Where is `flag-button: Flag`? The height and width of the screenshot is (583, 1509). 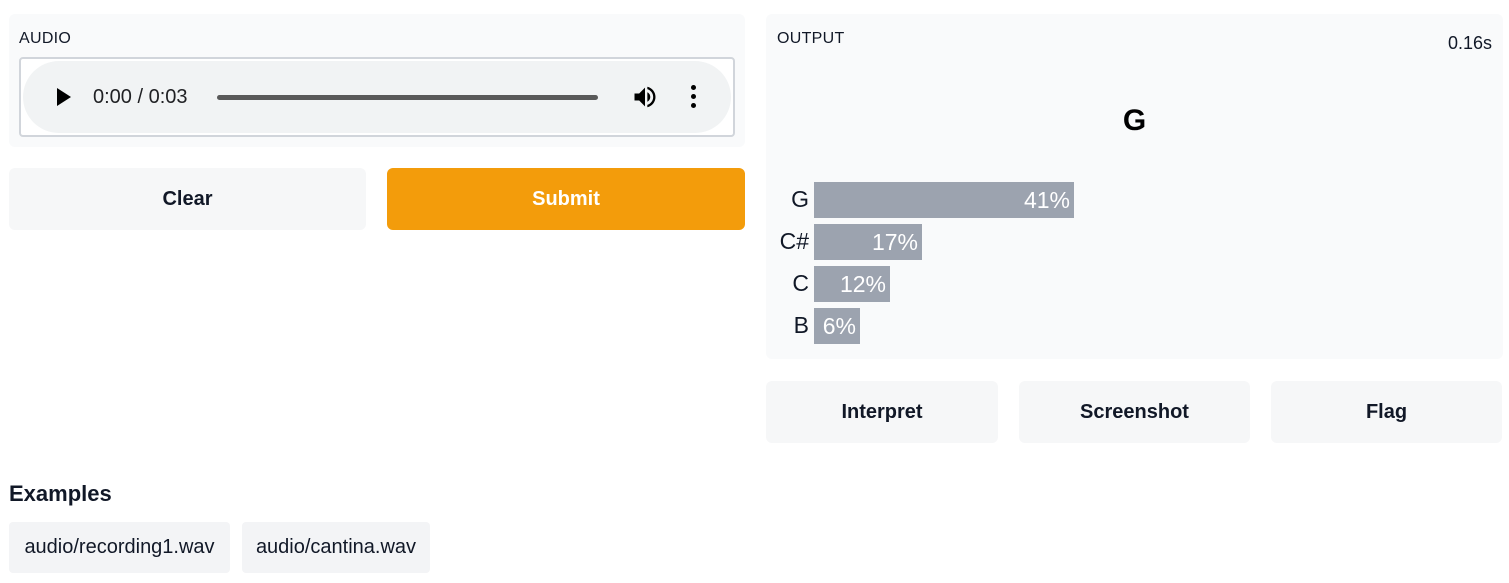 flag-button: Flag is located at coordinates (1386, 412).